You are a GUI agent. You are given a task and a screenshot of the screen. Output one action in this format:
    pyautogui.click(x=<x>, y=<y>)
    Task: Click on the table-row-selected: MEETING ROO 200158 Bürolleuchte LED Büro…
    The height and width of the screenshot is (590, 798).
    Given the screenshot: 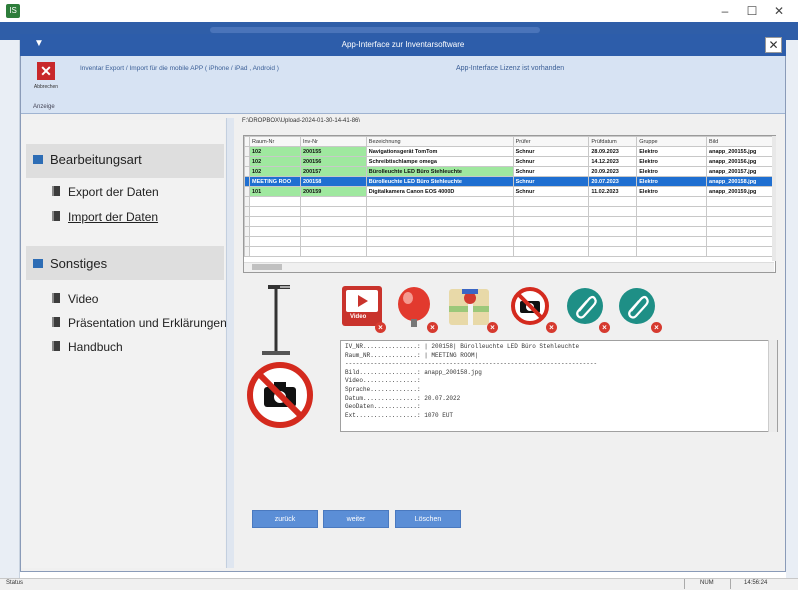 What is the action you would take?
    pyautogui.click(x=509, y=181)
    